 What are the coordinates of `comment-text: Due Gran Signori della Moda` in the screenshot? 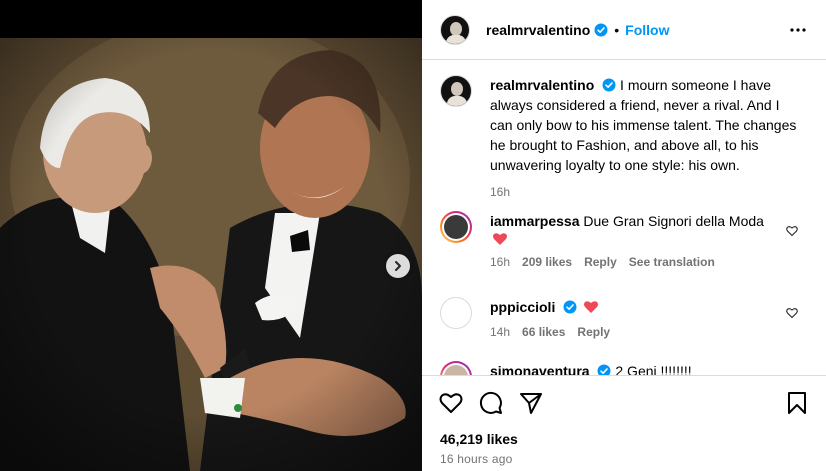 It's located at (673, 221).